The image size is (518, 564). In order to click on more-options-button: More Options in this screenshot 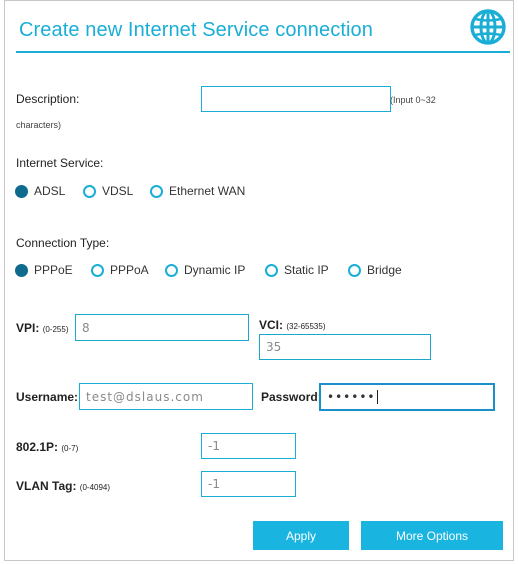, I will do `click(432, 535)`.